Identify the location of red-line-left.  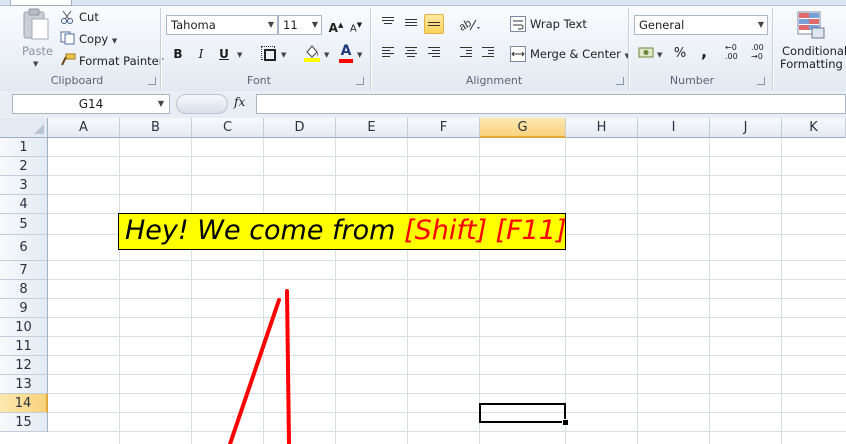
(254, 371).